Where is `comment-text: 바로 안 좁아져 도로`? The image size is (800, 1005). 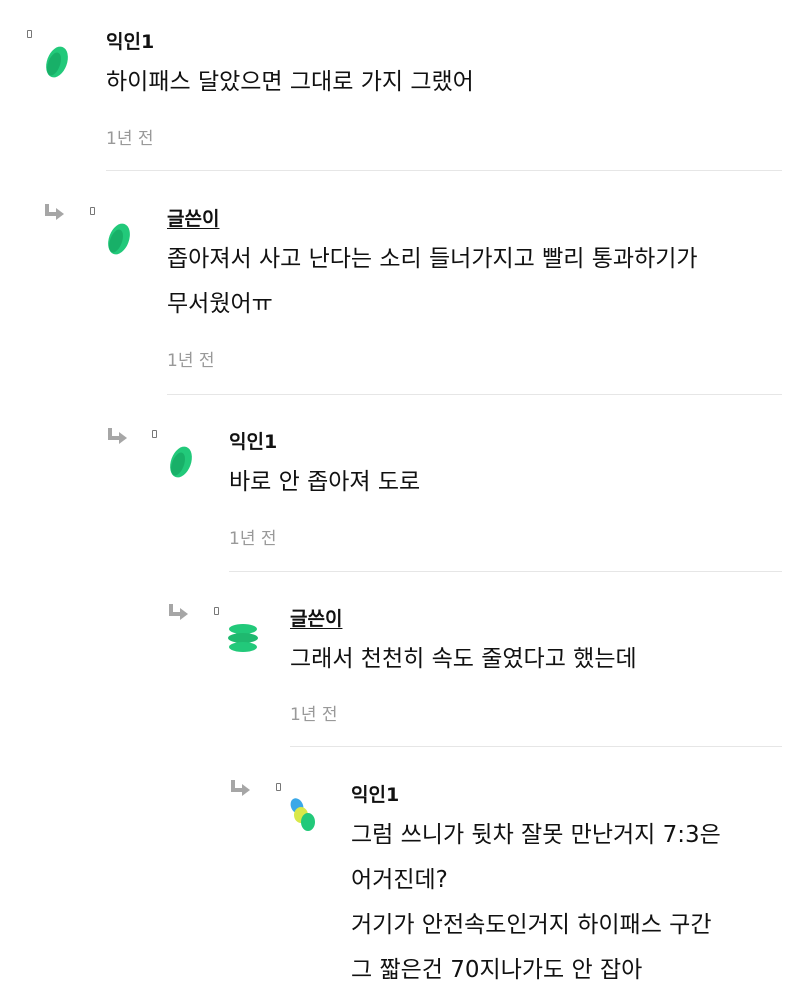
comment-text: 바로 안 좁아져 도로 is located at coordinates (324, 482).